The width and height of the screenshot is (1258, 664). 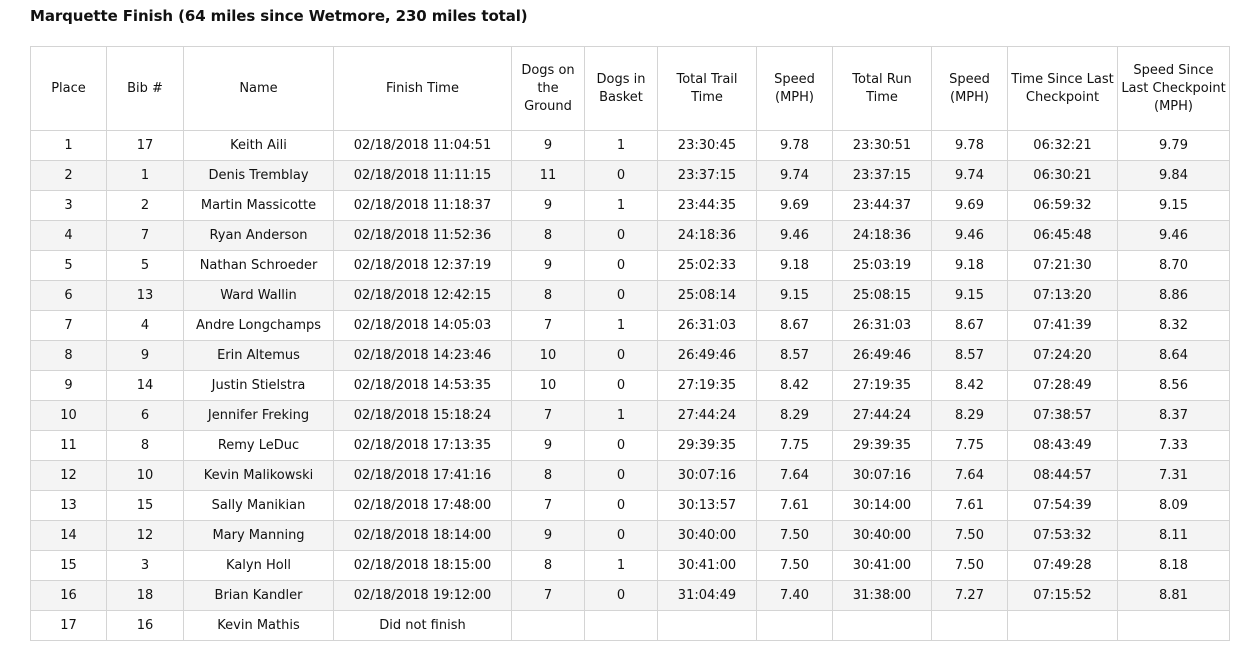 What do you see at coordinates (258, 475) in the screenshot?
I see `cell-name: Kevin Malikowski` at bounding box center [258, 475].